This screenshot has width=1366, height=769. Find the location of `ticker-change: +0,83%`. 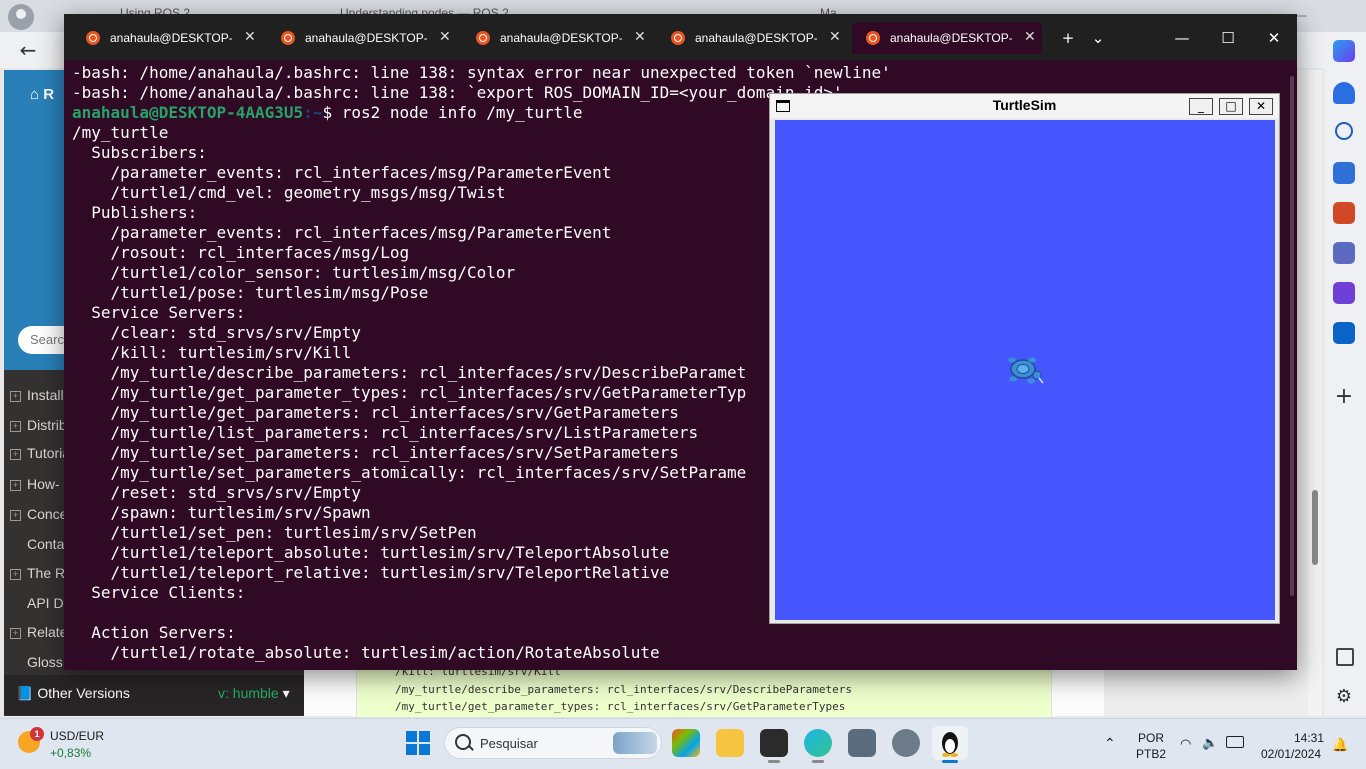

ticker-change: +0,83% is located at coordinates (71, 753).